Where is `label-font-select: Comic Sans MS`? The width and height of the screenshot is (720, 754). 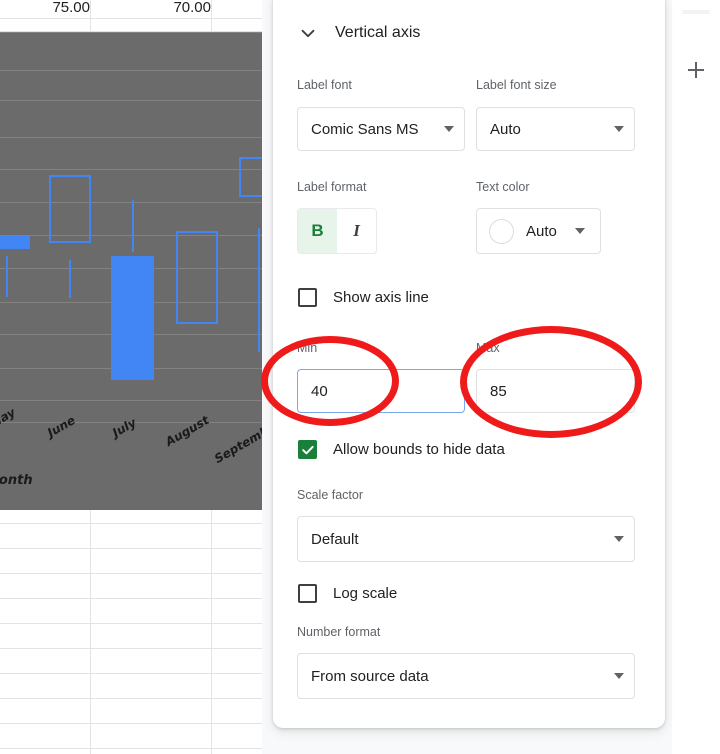
label-font-select: Comic Sans MS is located at coordinates (381, 129).